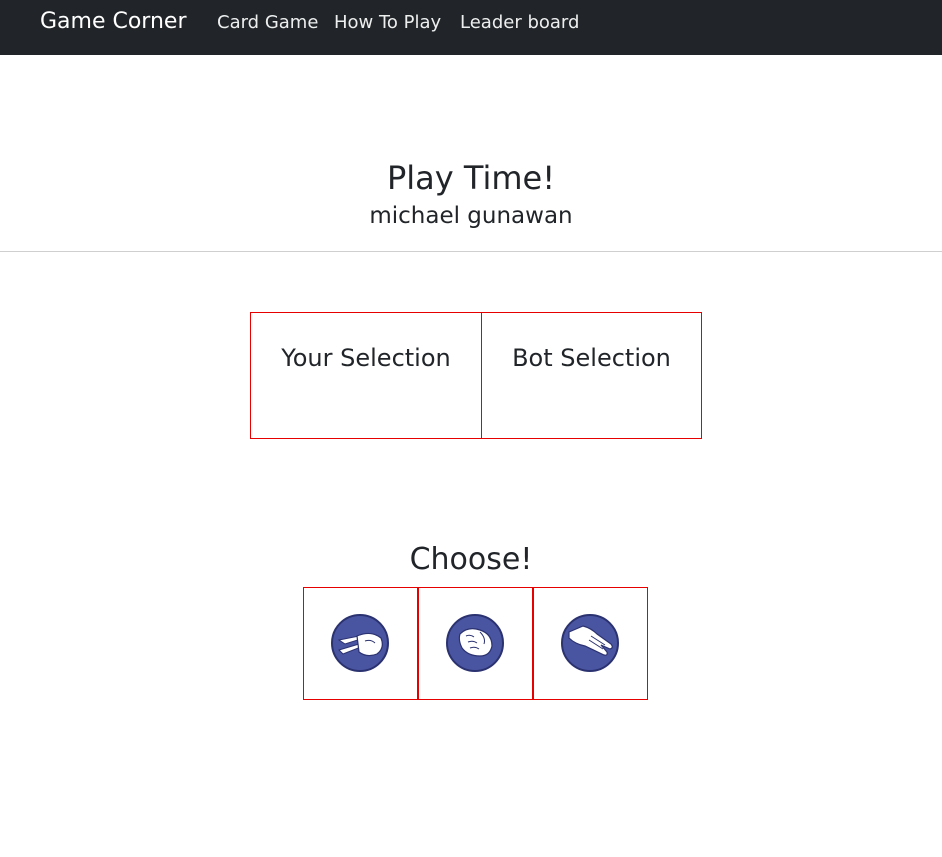 The width and height of the screenshot is (942, 857). Describe the element at coordinates (519, 23) in the screenshot. I see `nav-link-leader-board: Leader board` at that location.